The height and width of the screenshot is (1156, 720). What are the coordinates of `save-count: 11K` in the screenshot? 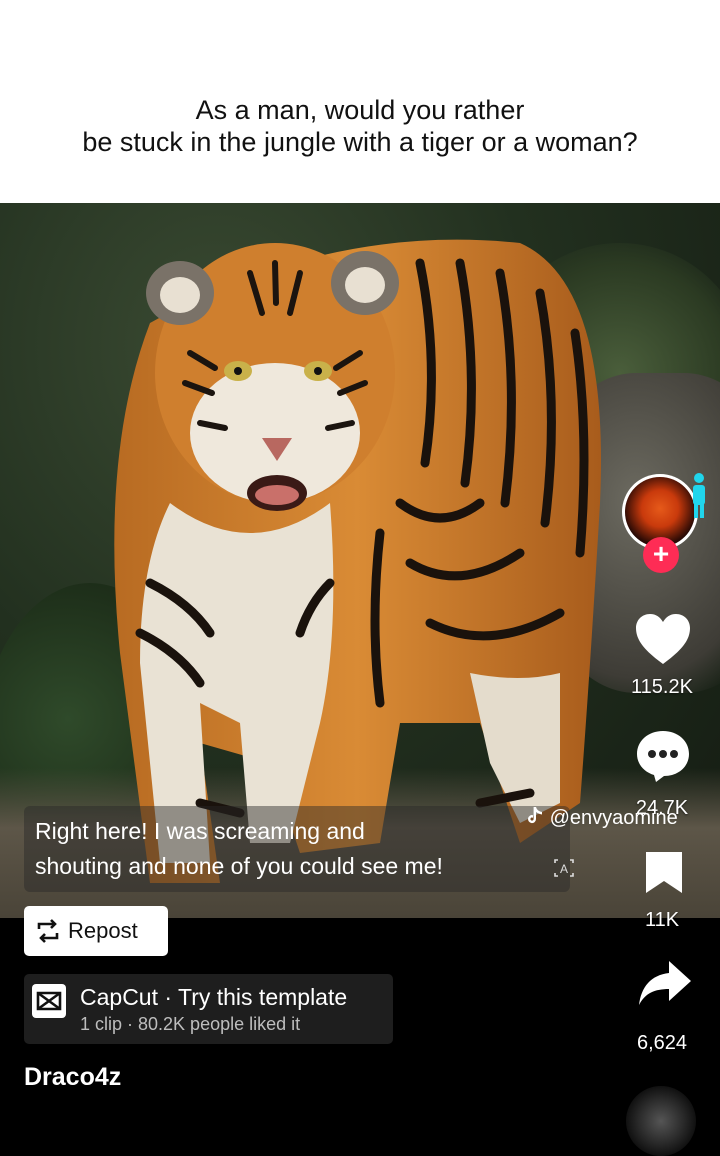 It's located at (662, 920).